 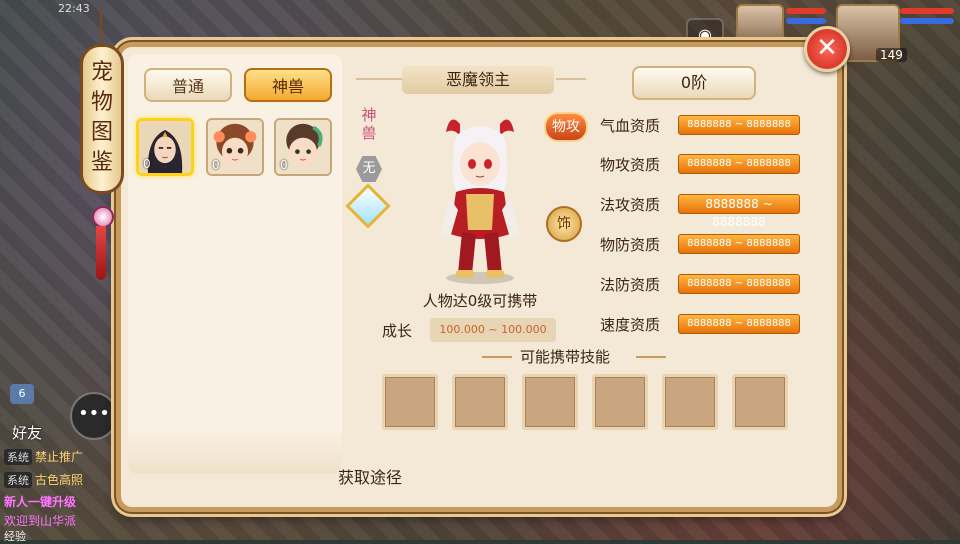 What do you see at coordinates (101, 28) in the screenshot?
I see `lantern-cord` at bounding box center [101, 28].